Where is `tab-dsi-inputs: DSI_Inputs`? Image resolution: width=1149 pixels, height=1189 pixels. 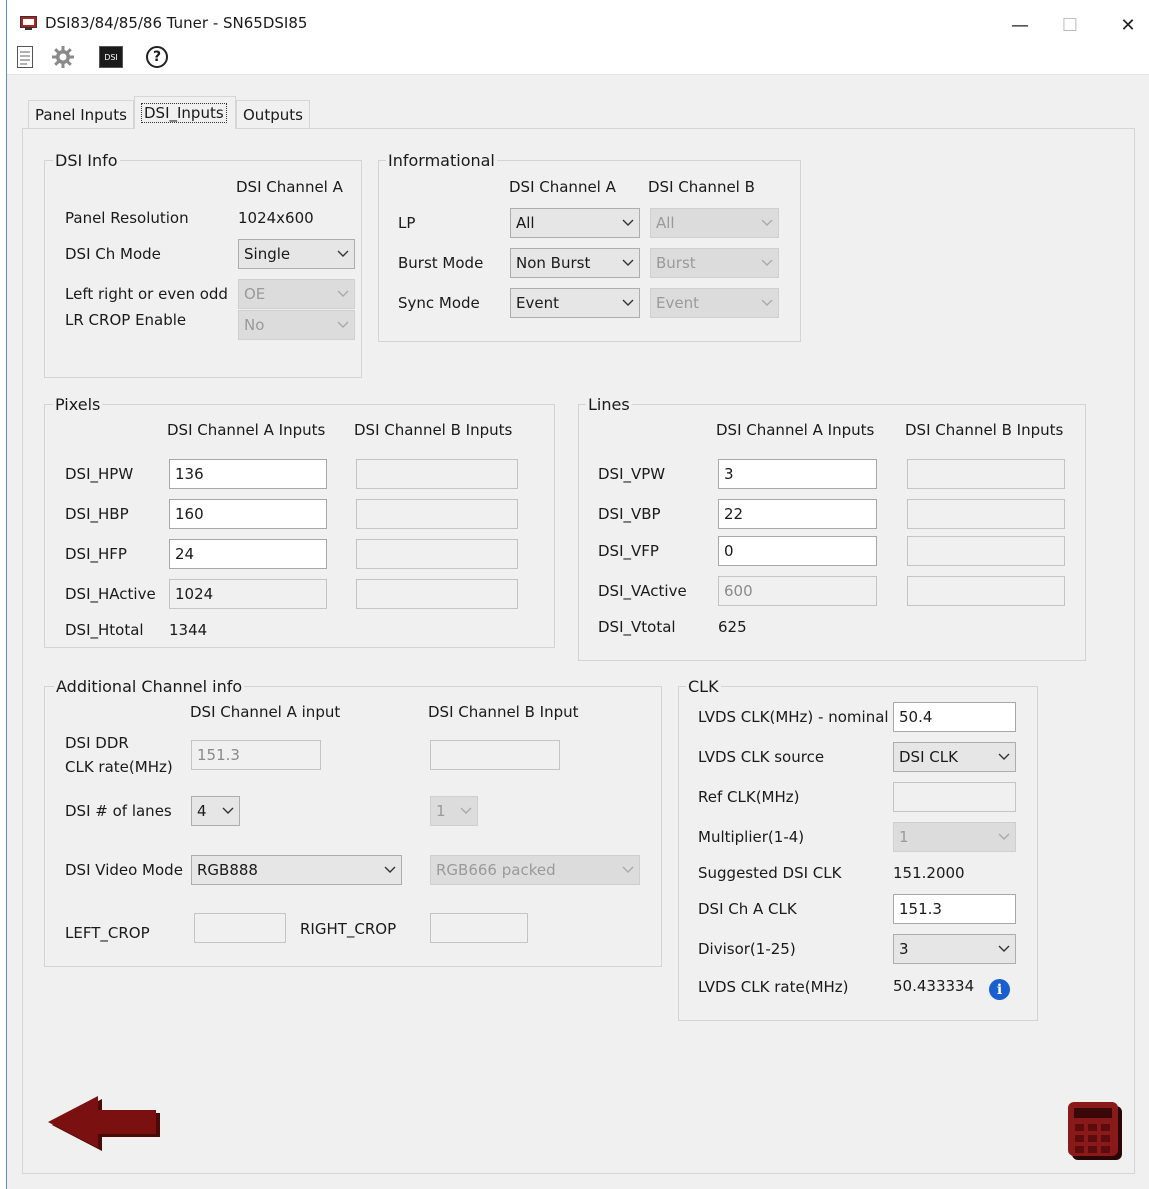 tab-dsi-inputs: DSI_Inputs is located at coordinates (185, 112).